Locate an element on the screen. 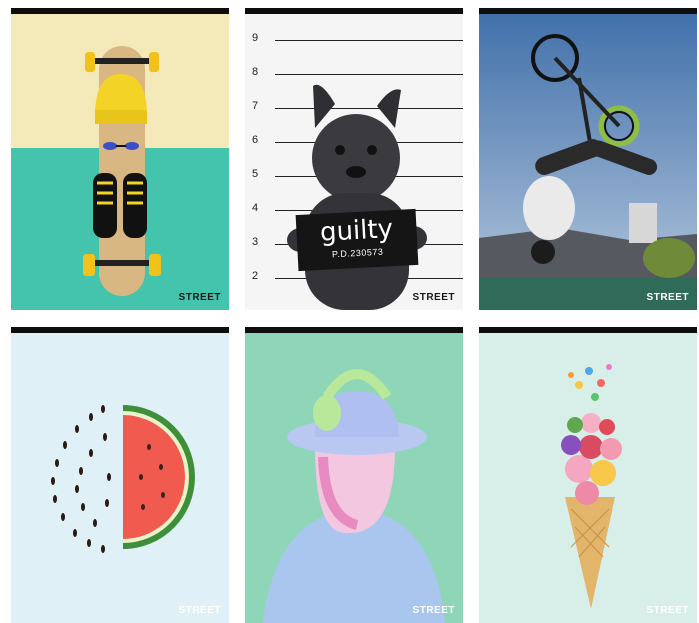 The width and height of the screenshot is (699, 623). headphones-image is located at coordinates (354, 475).